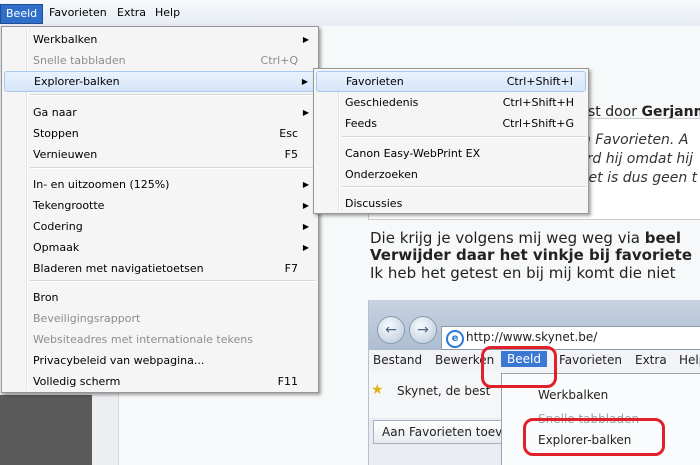 This screenshot has width=700, height=465. What do you see at coordinates (594, 437) in the screenshot?
I see `red-highlight-explorer` at bounding box center [594, 437].